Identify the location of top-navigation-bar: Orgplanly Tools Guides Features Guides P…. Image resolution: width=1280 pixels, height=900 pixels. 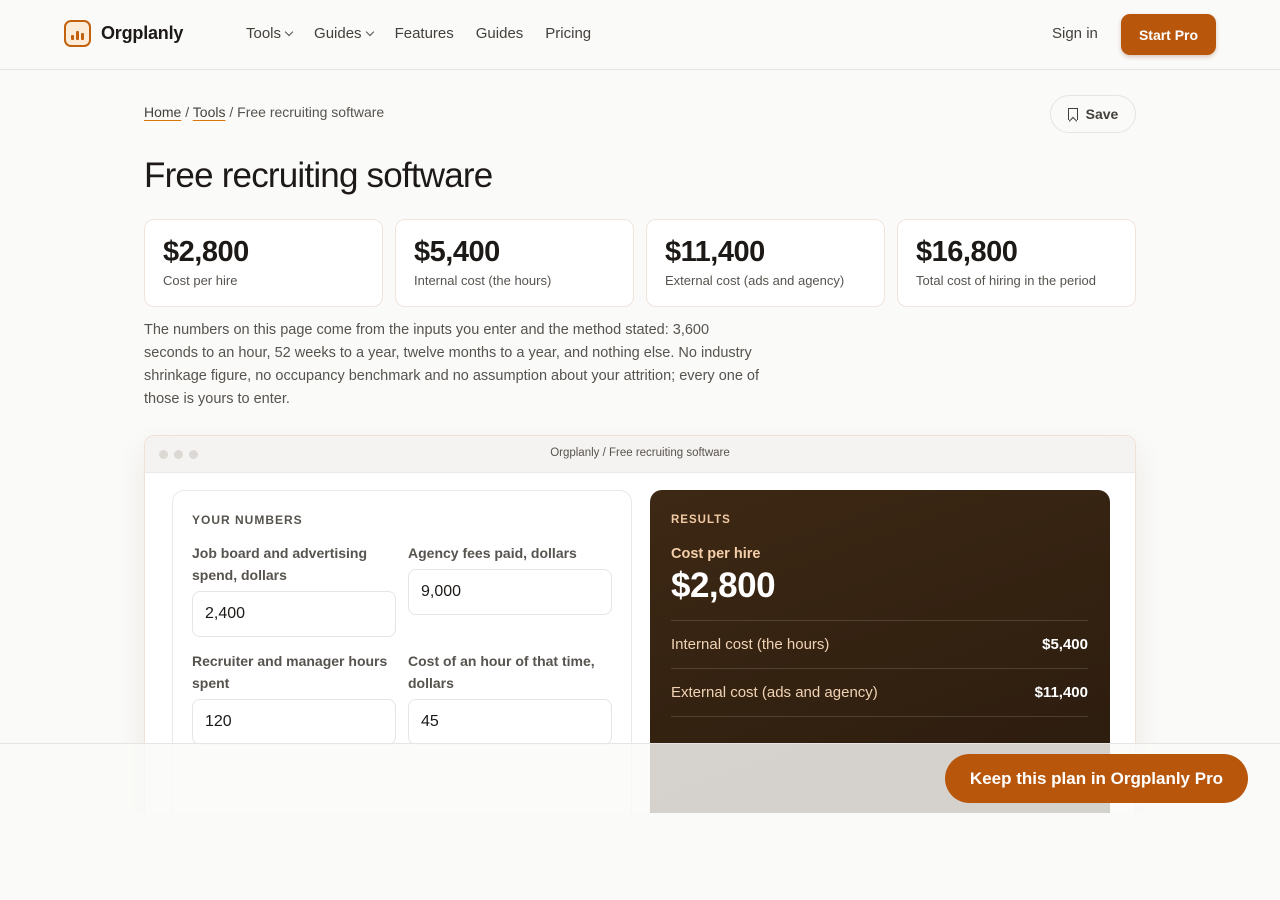
(640, 35).